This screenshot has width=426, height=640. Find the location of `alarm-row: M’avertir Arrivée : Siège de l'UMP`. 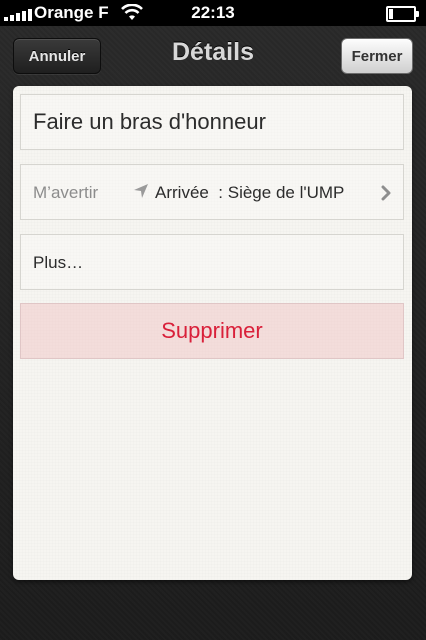

alarm-row: M’avertir Arrivée : Siège de l'UMP is located at coordinates (212, 192).